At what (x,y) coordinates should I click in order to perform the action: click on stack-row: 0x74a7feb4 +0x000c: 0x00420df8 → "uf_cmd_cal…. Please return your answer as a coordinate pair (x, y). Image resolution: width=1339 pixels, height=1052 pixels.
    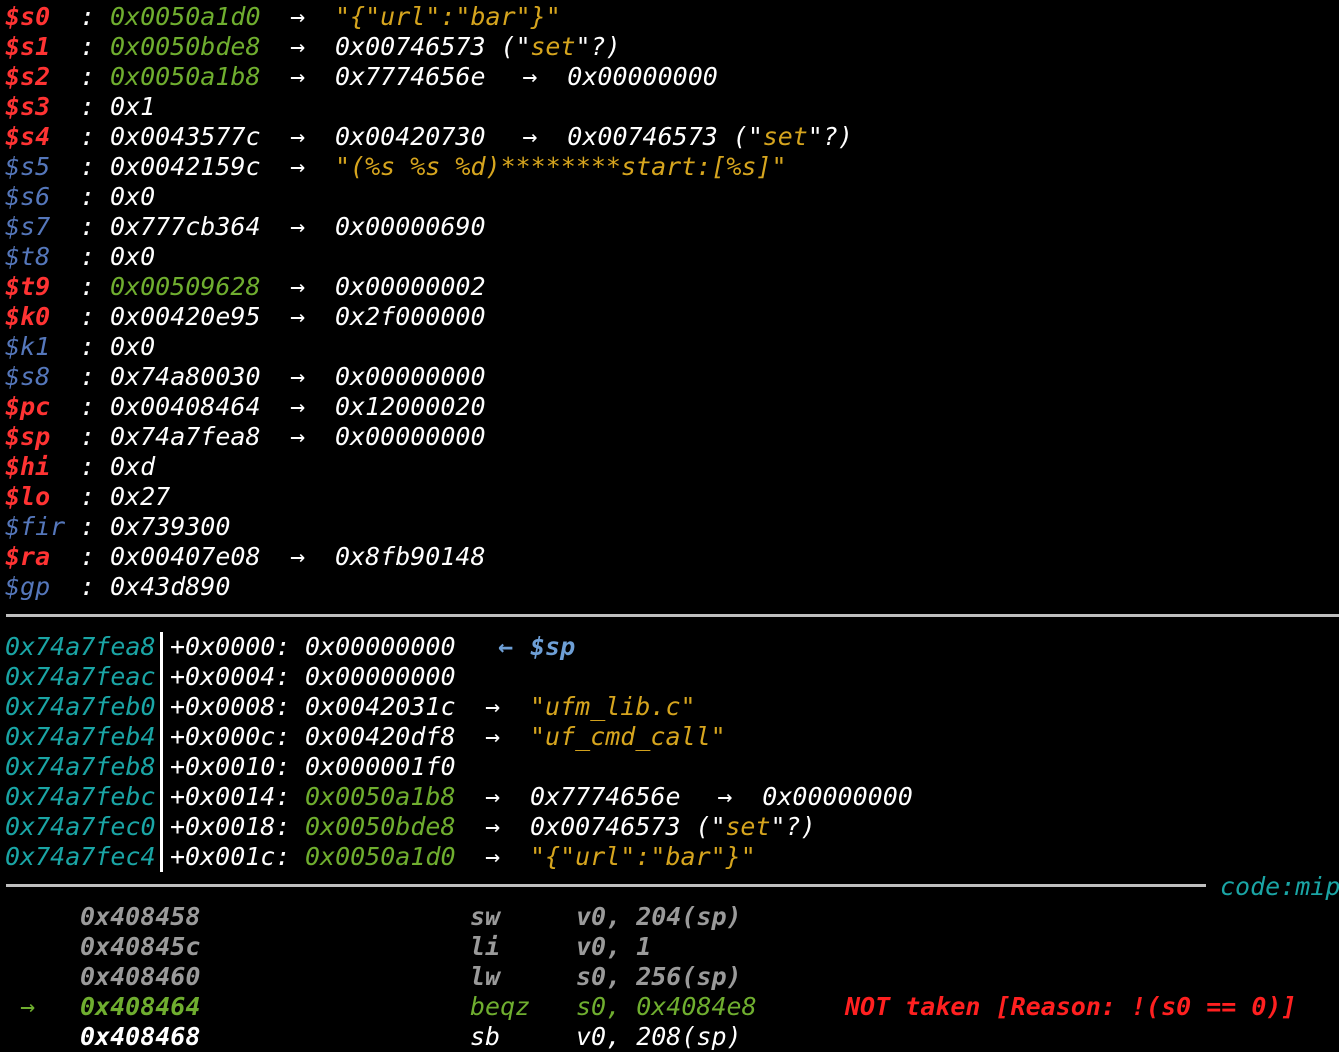
    Looking at the image, I should click on (669, 737).